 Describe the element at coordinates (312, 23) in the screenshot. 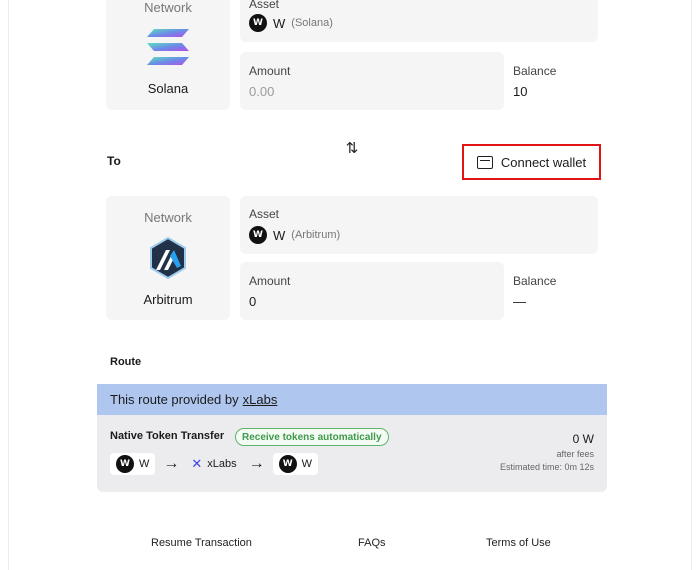

I see `from-asset-chain: (Solana)` at that location.